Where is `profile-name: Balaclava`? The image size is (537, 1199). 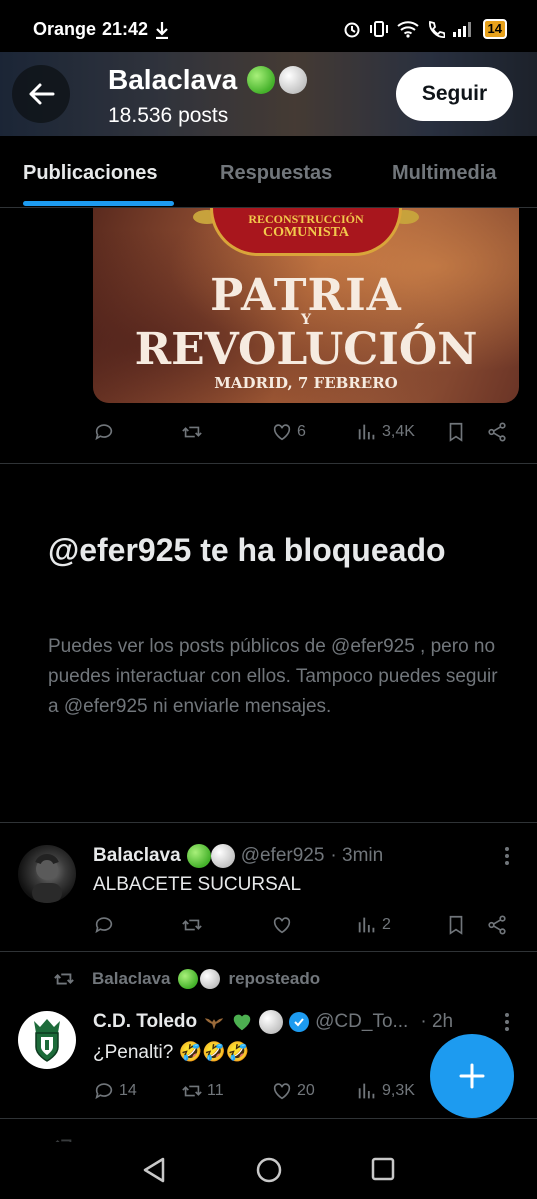 profile-name: Balaclava is located at coordinates (208, 80).